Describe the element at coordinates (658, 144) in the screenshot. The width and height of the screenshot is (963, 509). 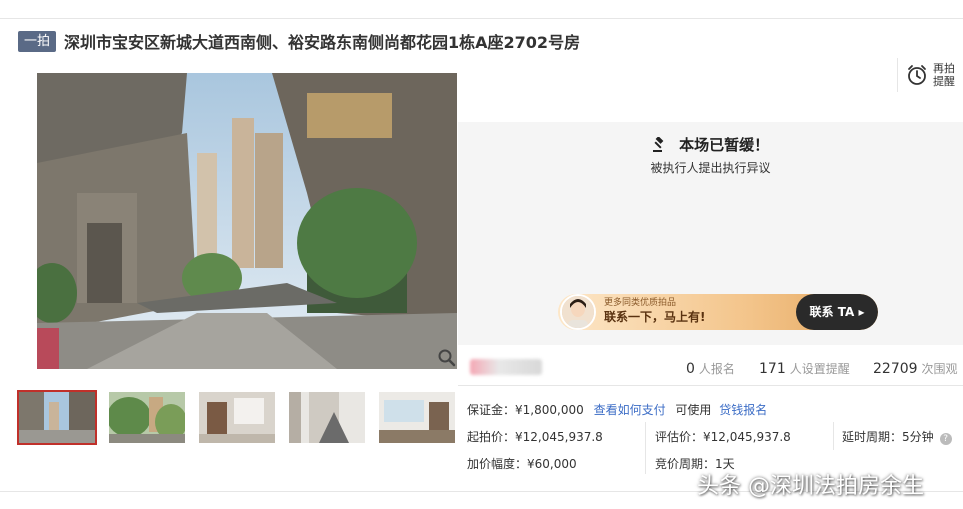
I see `gavel-icon` at that location.